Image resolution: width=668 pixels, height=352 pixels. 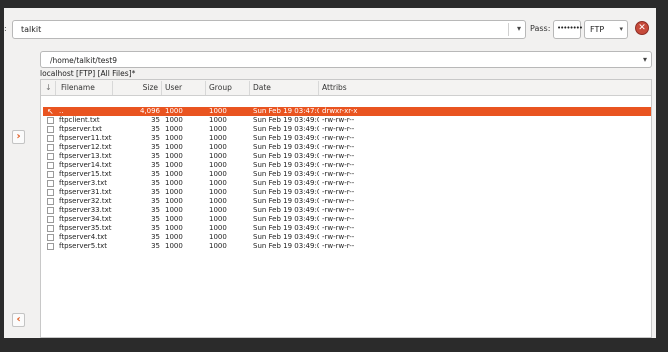 What do you see at coordinates (83, 246) in the screenshot?
I see `file-name-cell: ftpserver5.txt` at bounding box center [83, 246].